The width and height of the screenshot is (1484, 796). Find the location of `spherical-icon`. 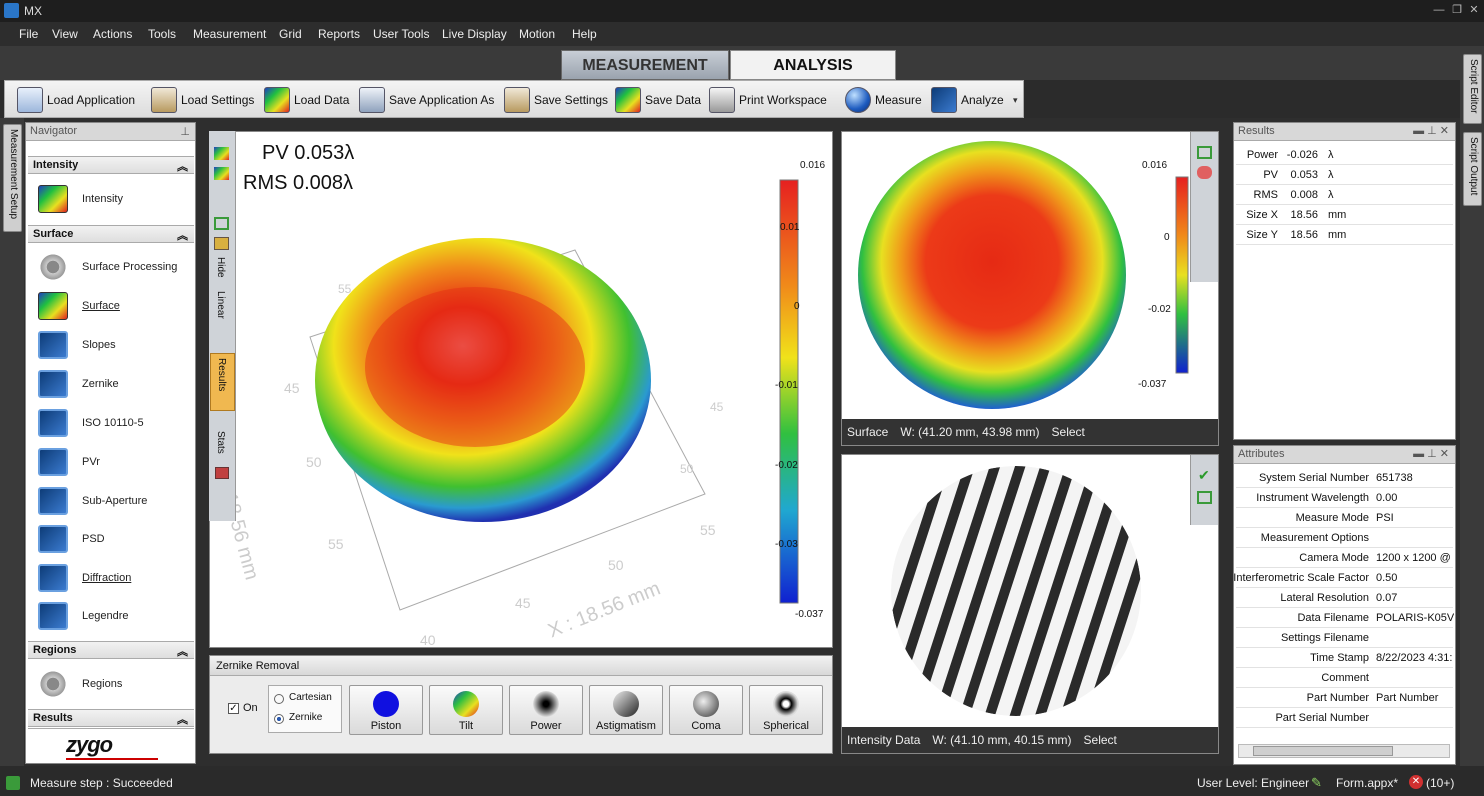

spherical-icon is located at coordinates (786, 704).